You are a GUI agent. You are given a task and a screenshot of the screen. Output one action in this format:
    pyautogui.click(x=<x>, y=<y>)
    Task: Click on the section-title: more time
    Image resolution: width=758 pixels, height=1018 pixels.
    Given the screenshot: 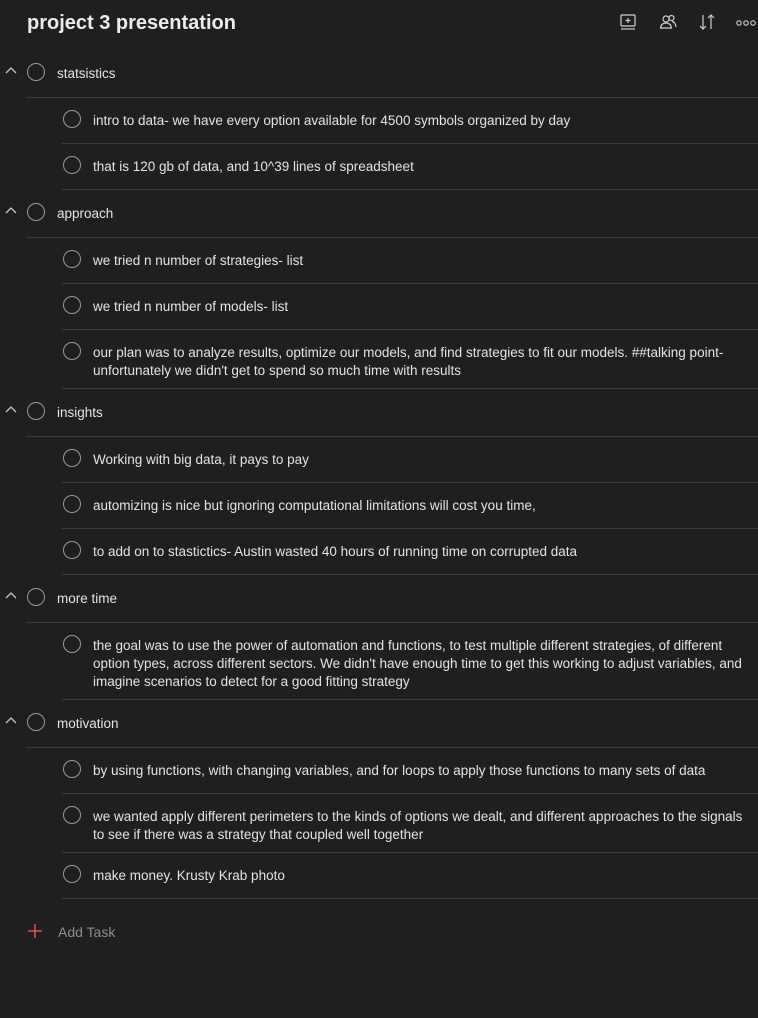 What is the action you would take?
    pyautogui.click(x=87, y=598)
    